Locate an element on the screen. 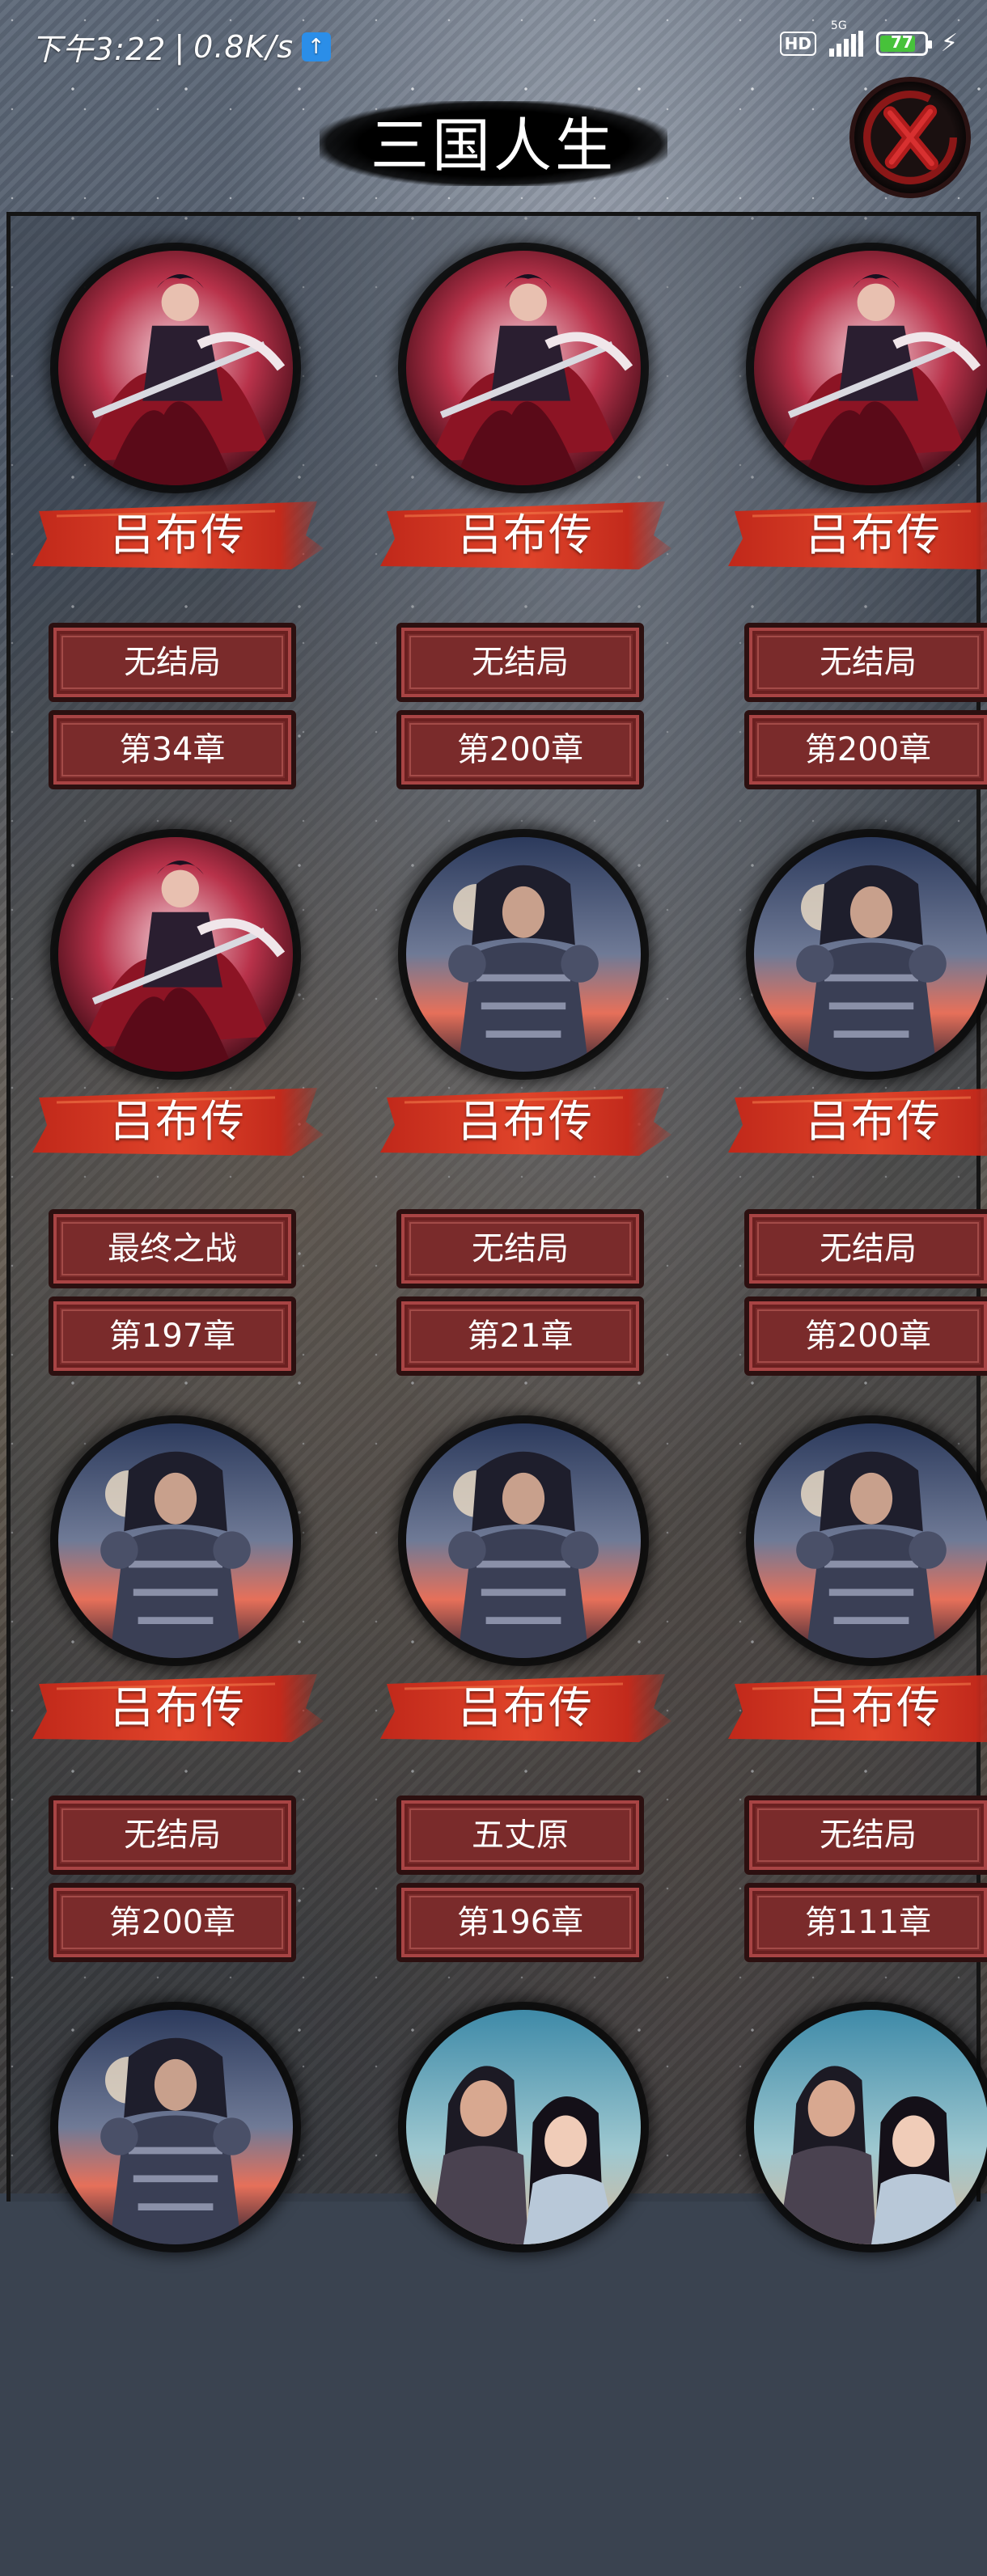  battery-level: 77 is located at coordinates (902, 42).